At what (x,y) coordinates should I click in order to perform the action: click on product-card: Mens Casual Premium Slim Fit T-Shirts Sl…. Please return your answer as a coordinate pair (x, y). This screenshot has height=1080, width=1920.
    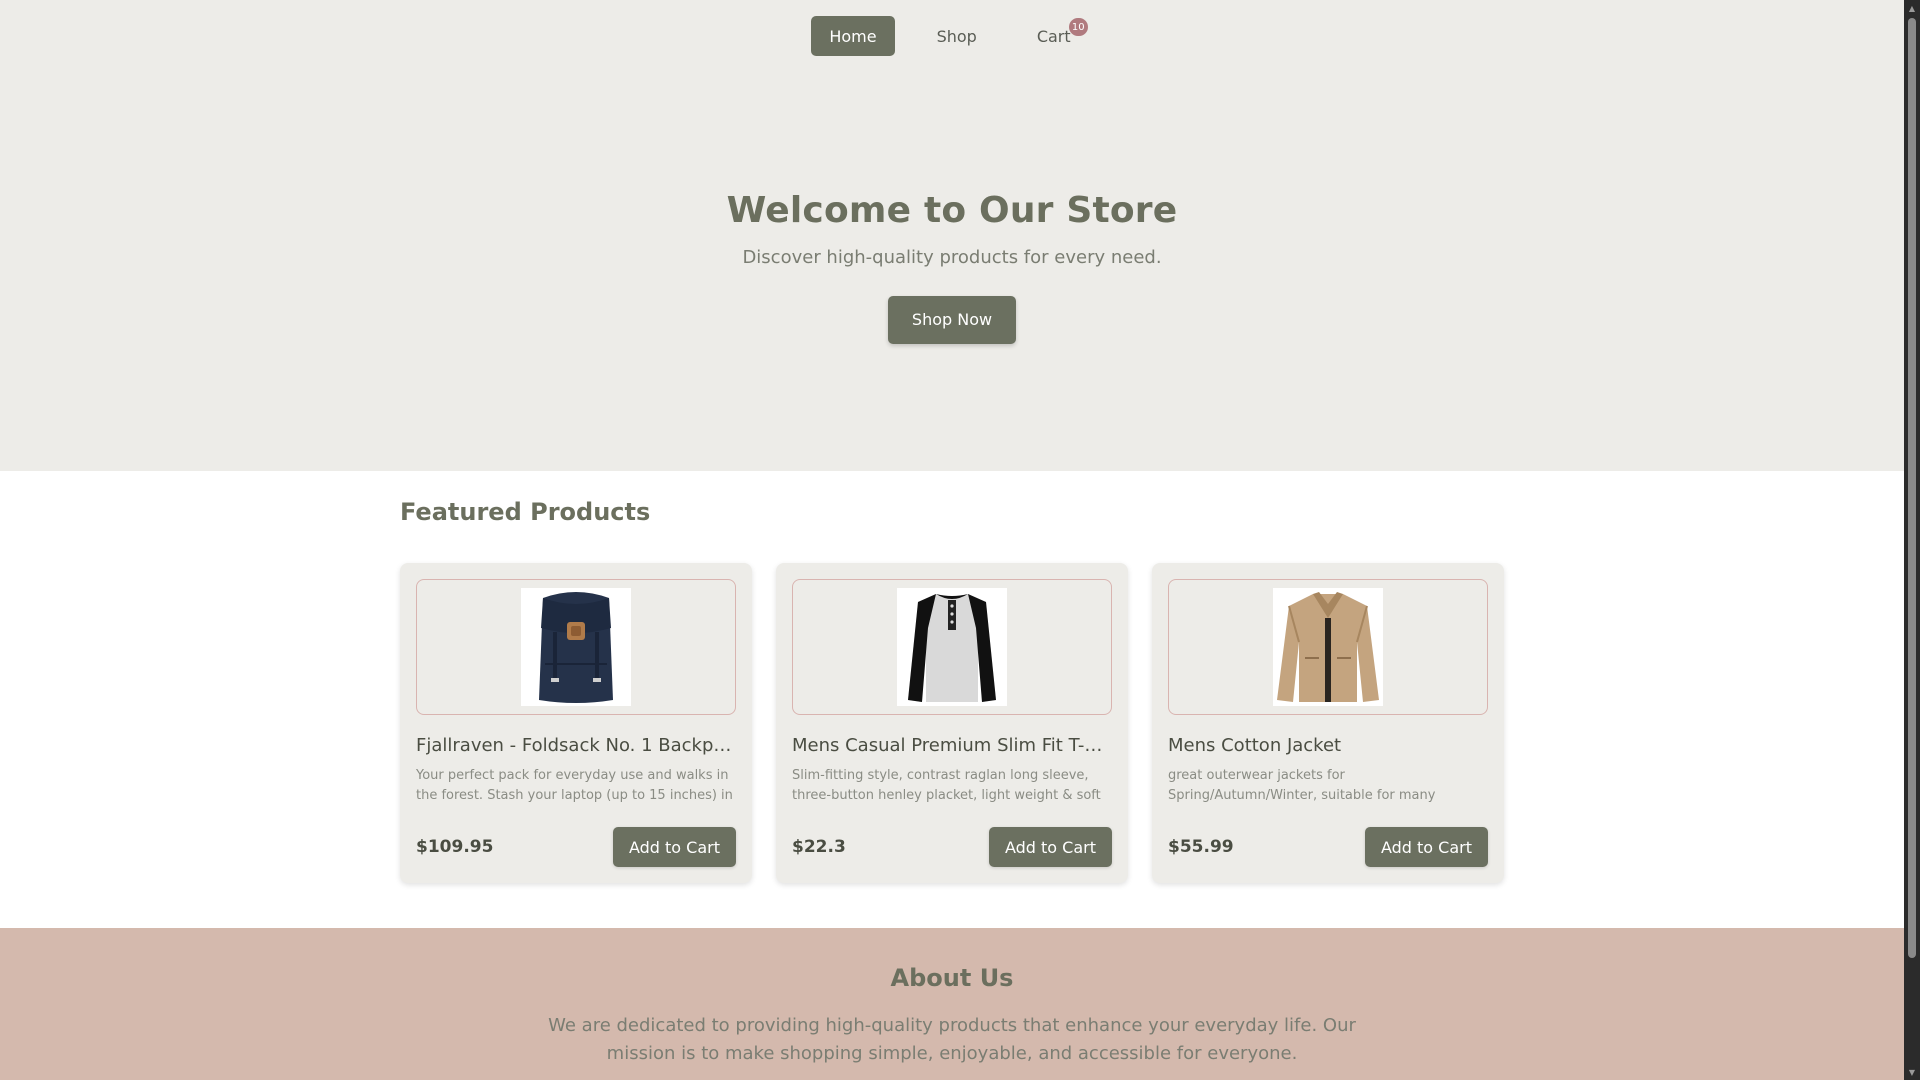
    Looking at the image, I should click on (952, 723).